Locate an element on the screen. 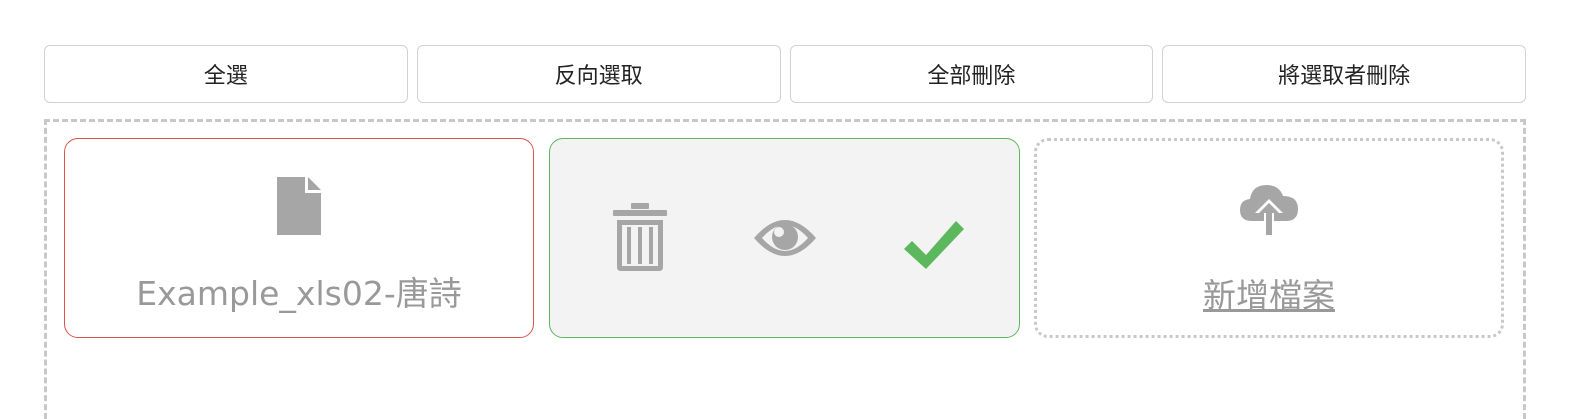  eye-icon is located at coordinates (785, 238).